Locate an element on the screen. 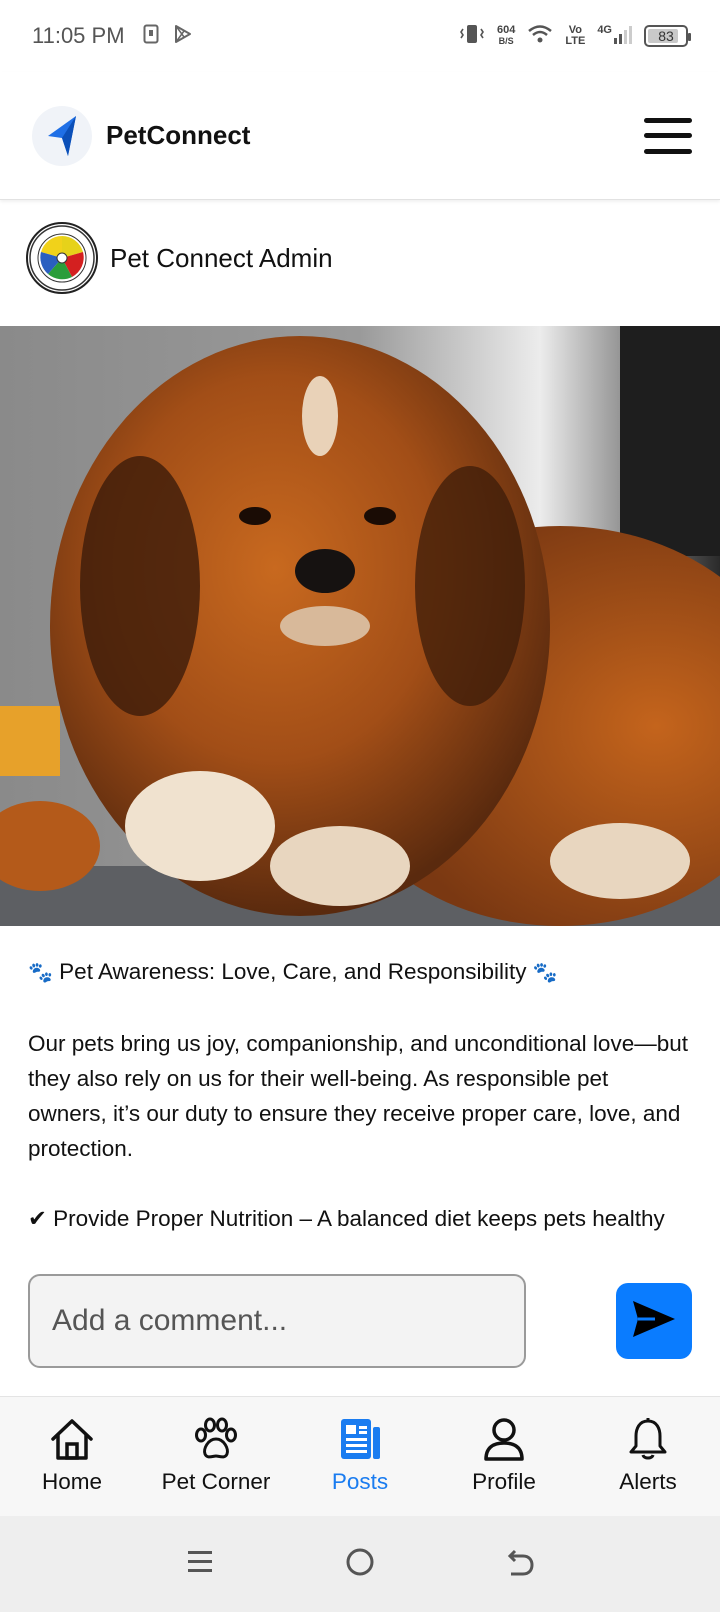 The width and height of the screenshot is (720, 1612). nav-item-posts: Posts is located at coordinates (360, 1456).